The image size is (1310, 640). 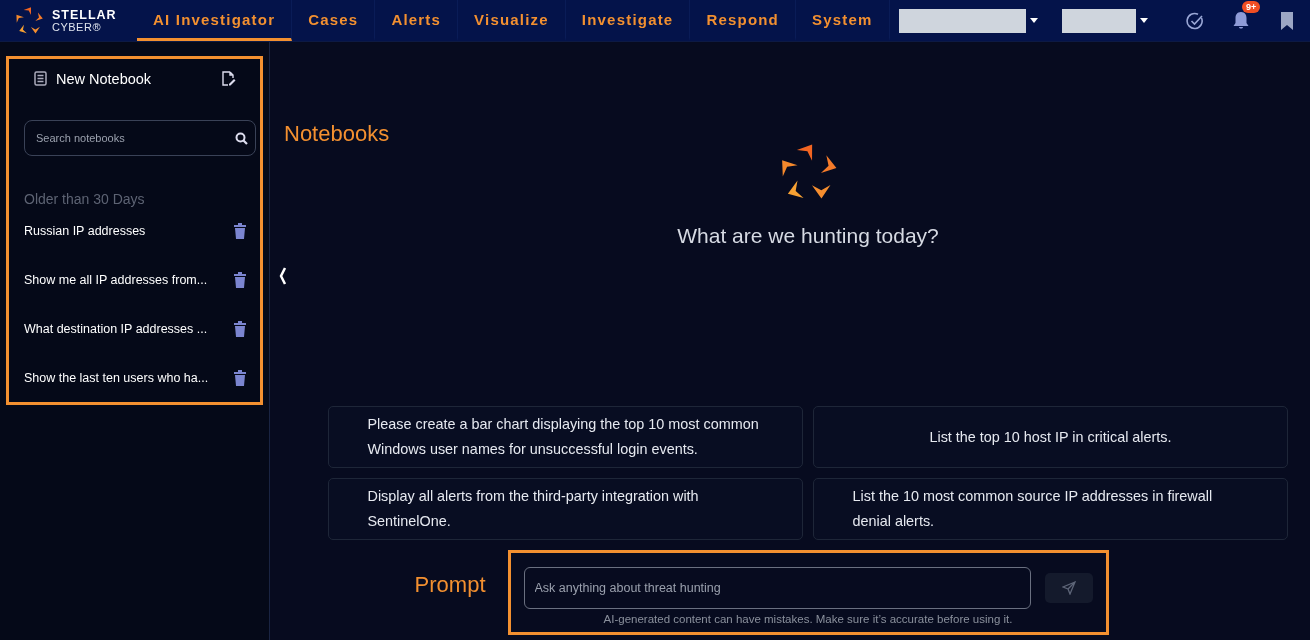 I want to click on nav-tab: Cases, so click(x=334, y=20).